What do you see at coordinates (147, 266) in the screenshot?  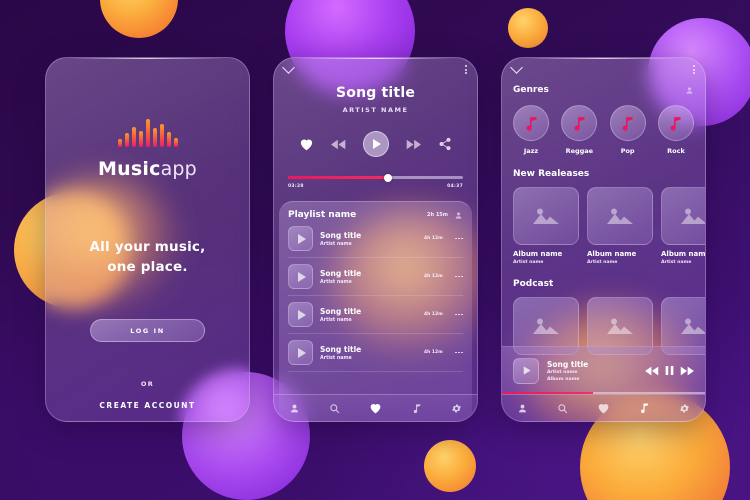 I see `tagline-line-2: one place.` at bounding box center [147, 266].